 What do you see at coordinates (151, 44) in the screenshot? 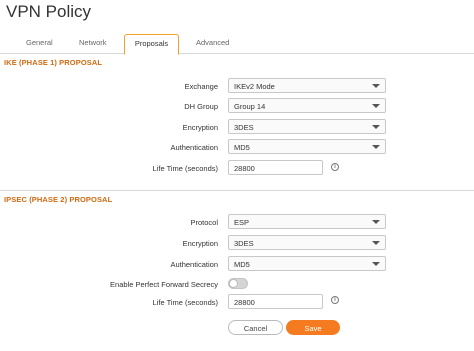
I see `tab-proposals: Proposals` at bounding box center [151, 44].